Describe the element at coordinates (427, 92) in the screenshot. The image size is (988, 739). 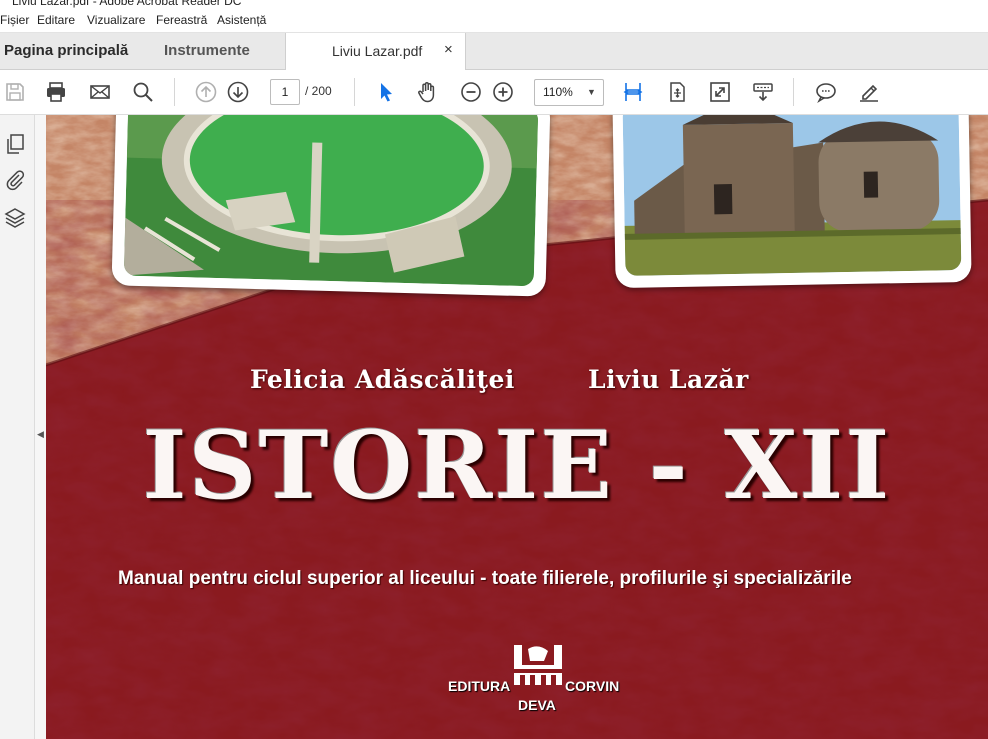
I see `hand-tool-icon` at that location.